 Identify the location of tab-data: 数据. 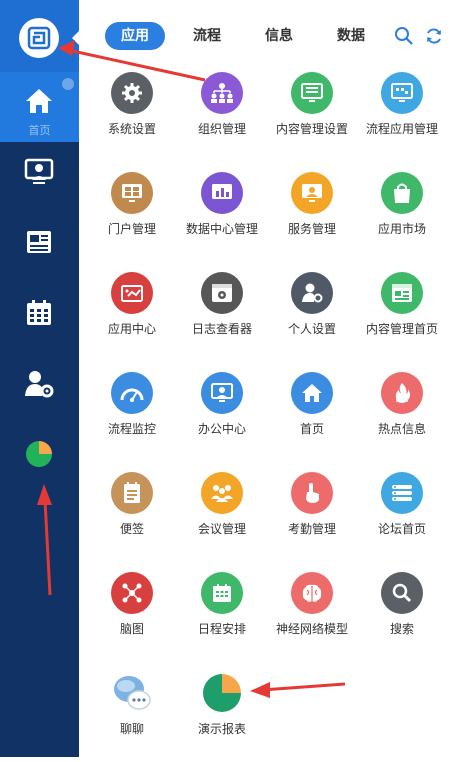
(351, 36).